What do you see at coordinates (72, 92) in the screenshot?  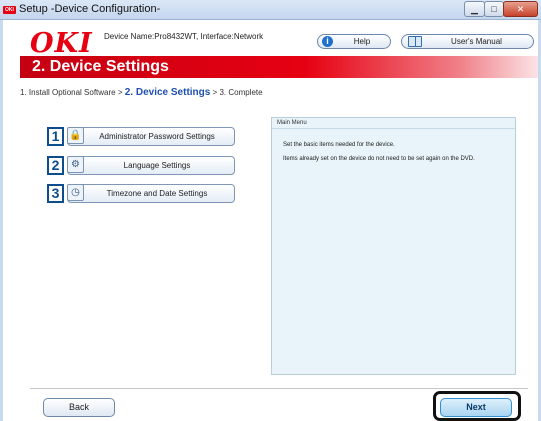 I see `breadcrumb-step-1: 1. Install Optional Software >` at bounding box center [72, 92].